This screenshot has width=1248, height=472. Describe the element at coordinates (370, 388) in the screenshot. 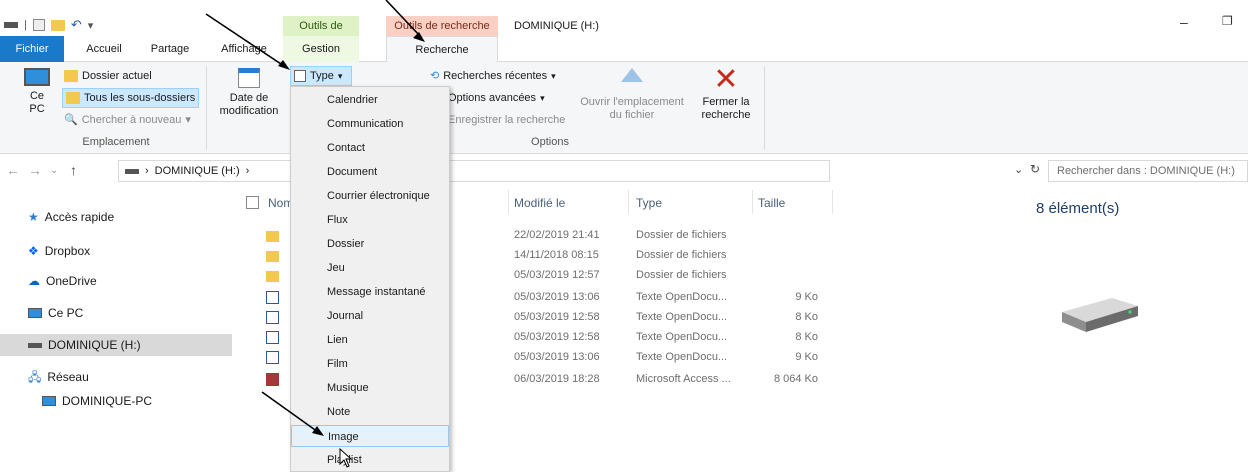

I see `type-menu-item: Musique` at that location.